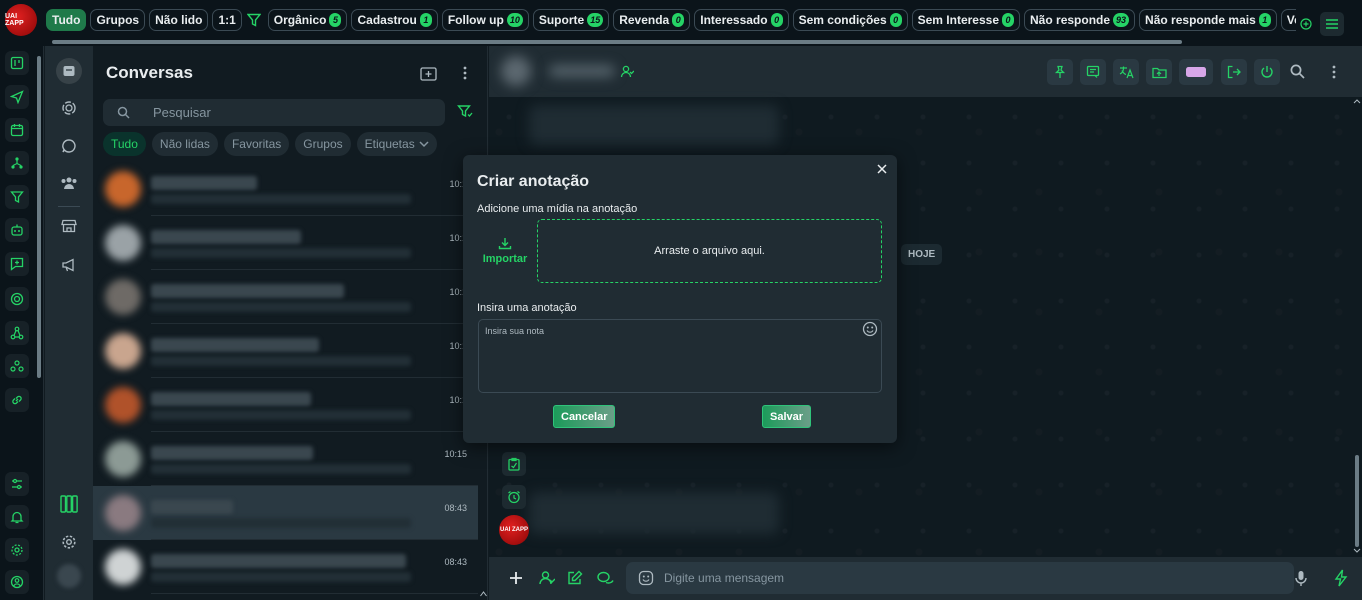  I want to click on rail-quick-reply-button, so click(17, 264).